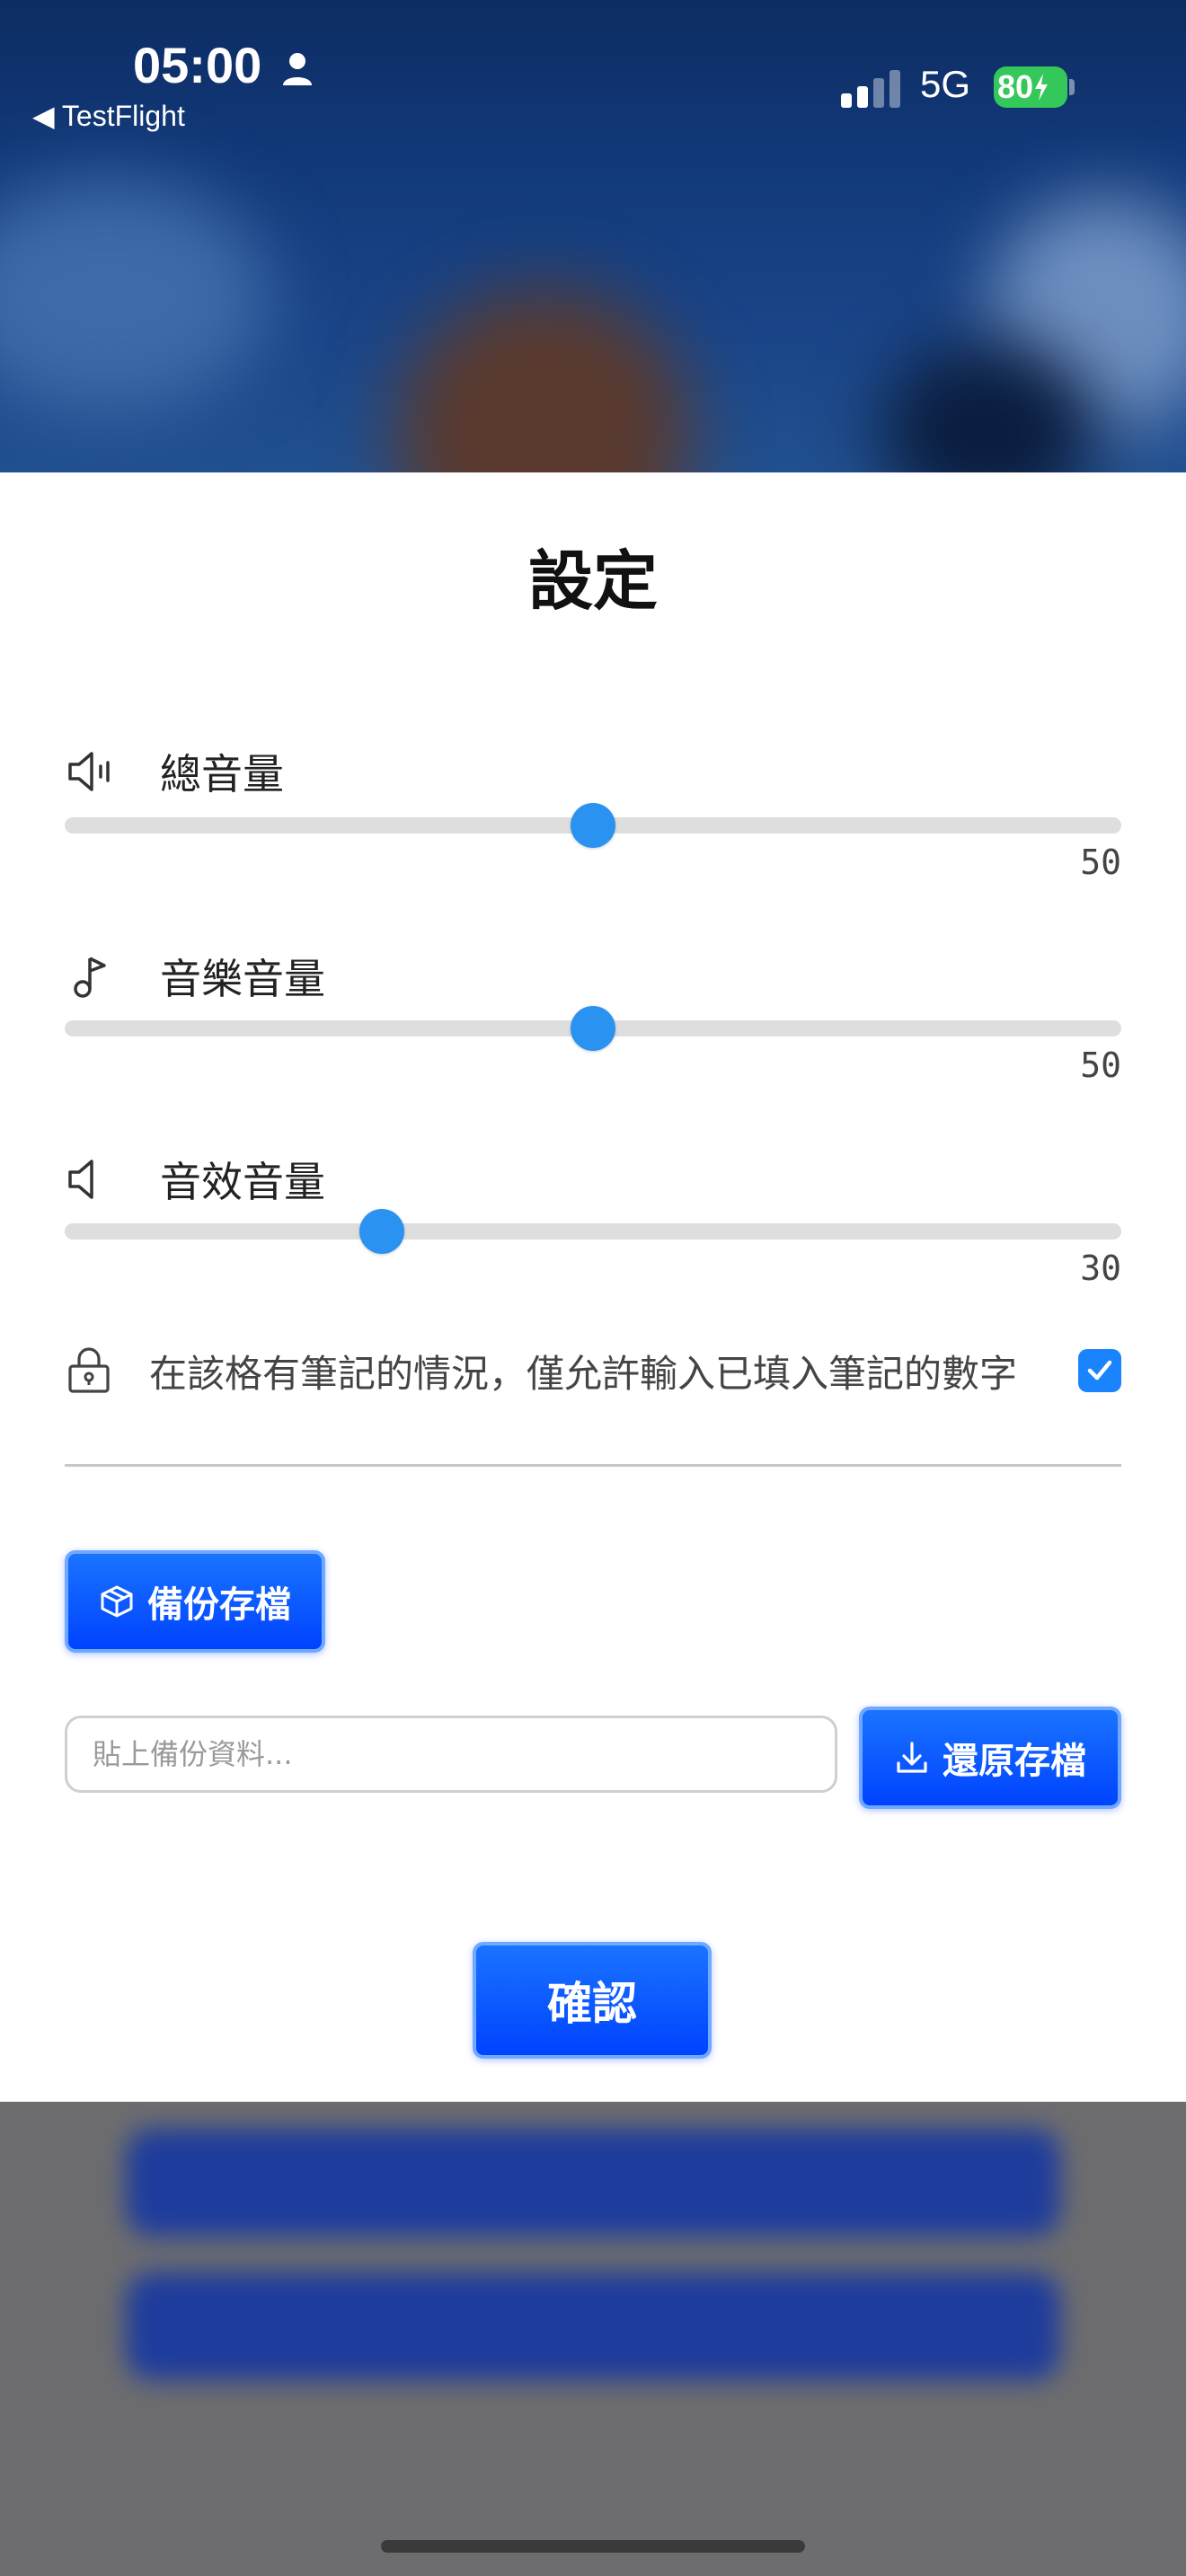 The image size is (1186, 2576). I want to click on notes-lock-row: 在該格有筆記的情況，僅允許輸入已填入筆記的數字, so click(593, 1371).